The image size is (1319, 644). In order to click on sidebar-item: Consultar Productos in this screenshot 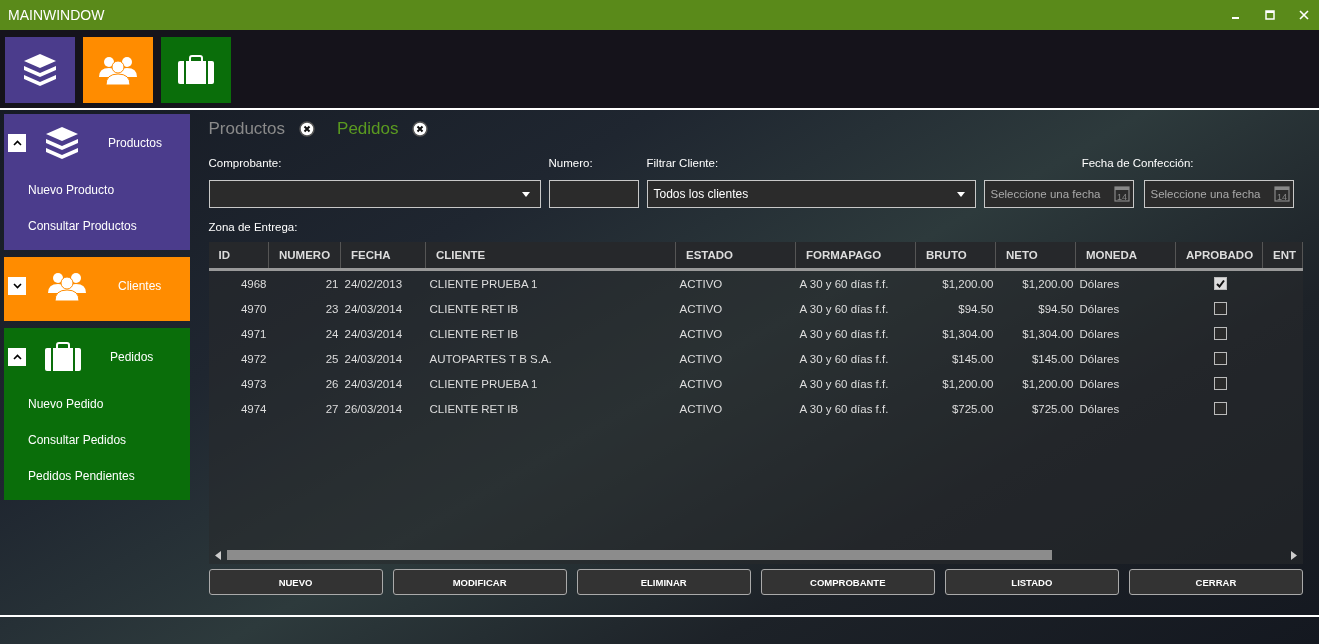, I will do `click(97, 226)`.